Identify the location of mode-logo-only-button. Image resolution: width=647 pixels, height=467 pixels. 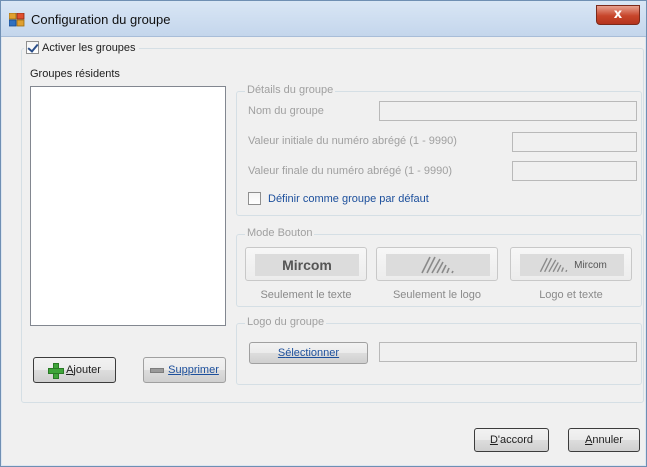
(437, 264).